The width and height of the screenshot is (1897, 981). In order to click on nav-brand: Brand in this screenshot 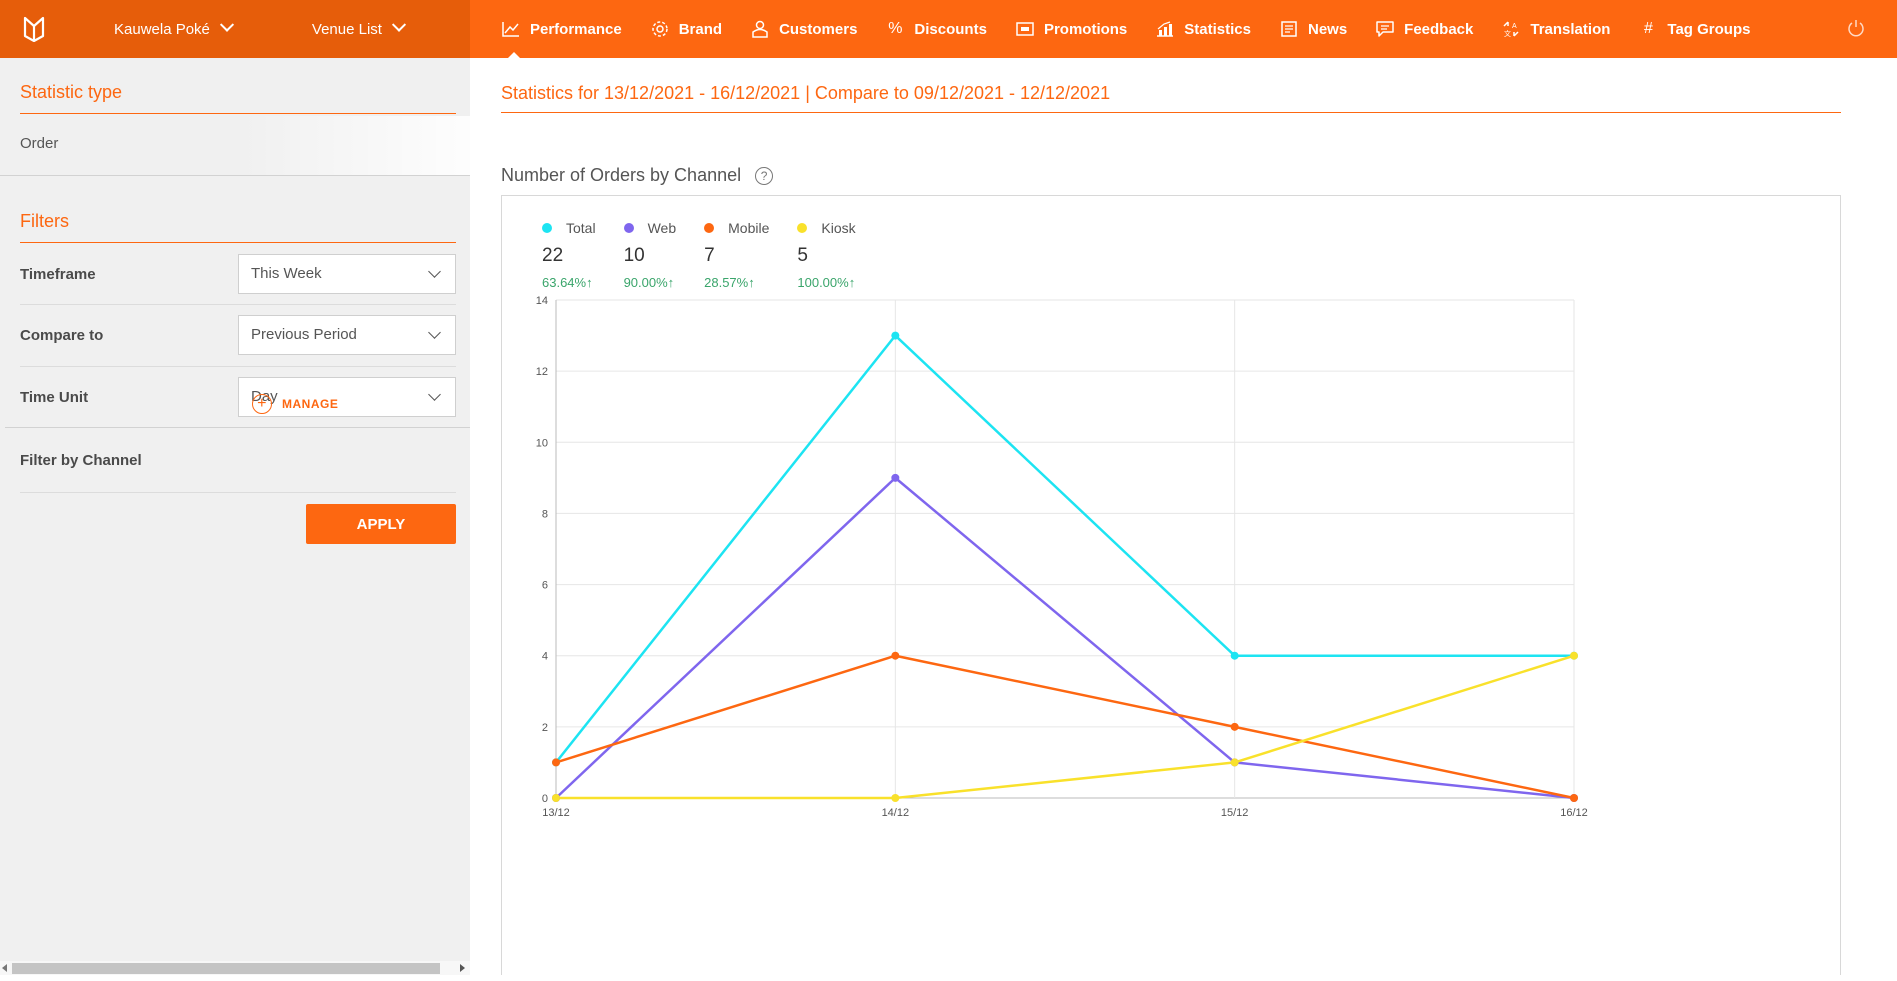, I will do `click(694, 29)`.